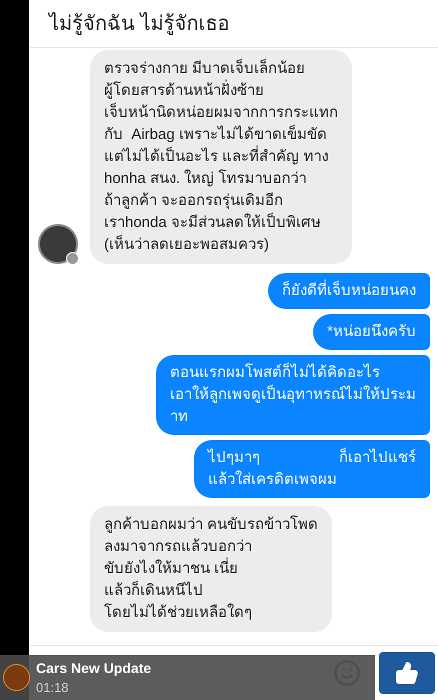 This screenshot has height=700, width=438. I want to click on notification-title: Cars New Update, so click(94, 668).